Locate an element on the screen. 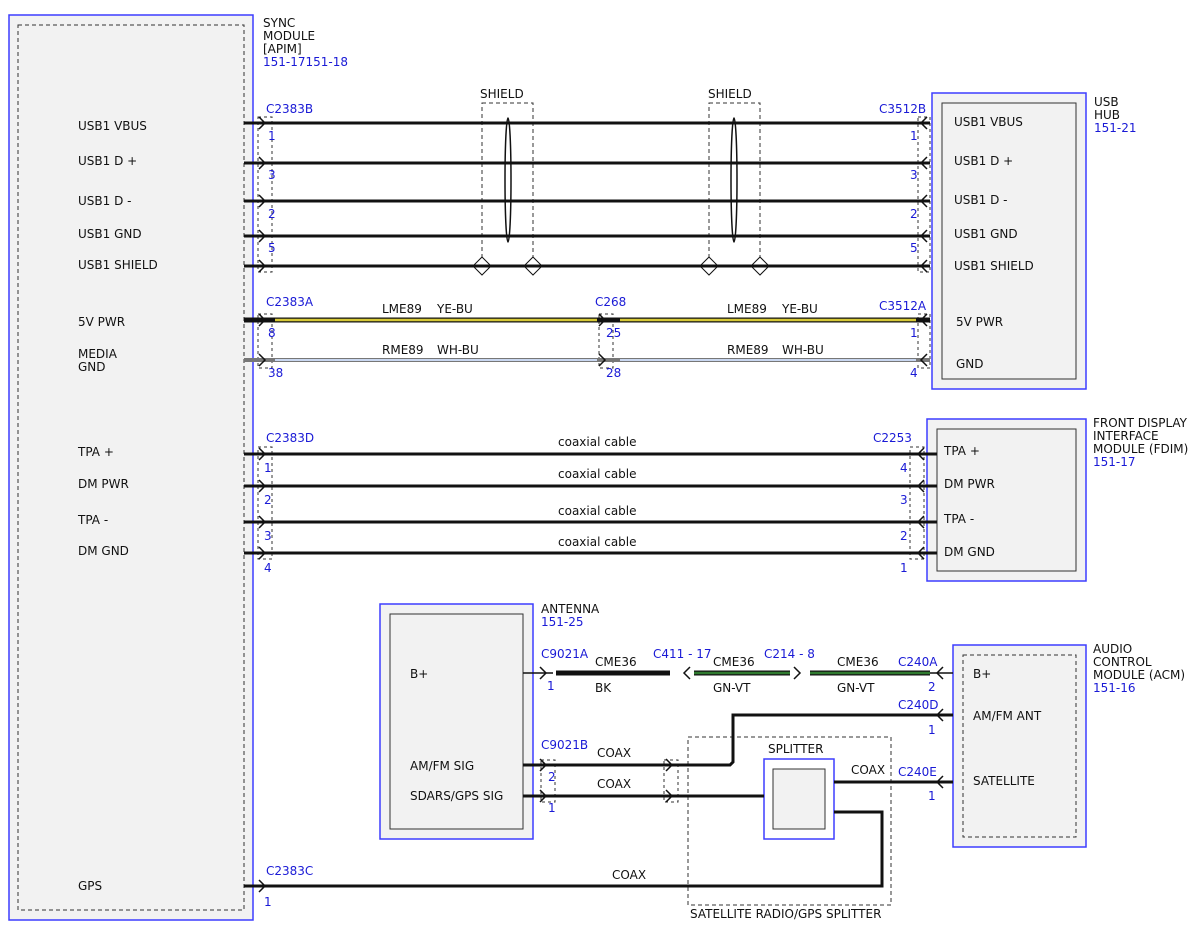  sync-pin: TPA + is located at coordinates (95, 452).